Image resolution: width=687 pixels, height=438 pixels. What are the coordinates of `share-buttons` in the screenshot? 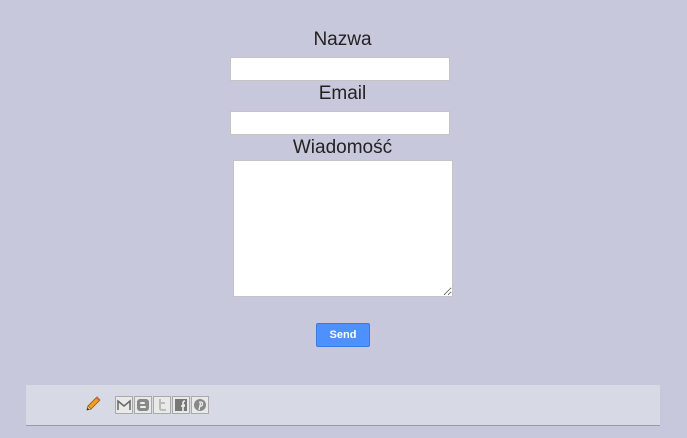 It's located at (162, 405).